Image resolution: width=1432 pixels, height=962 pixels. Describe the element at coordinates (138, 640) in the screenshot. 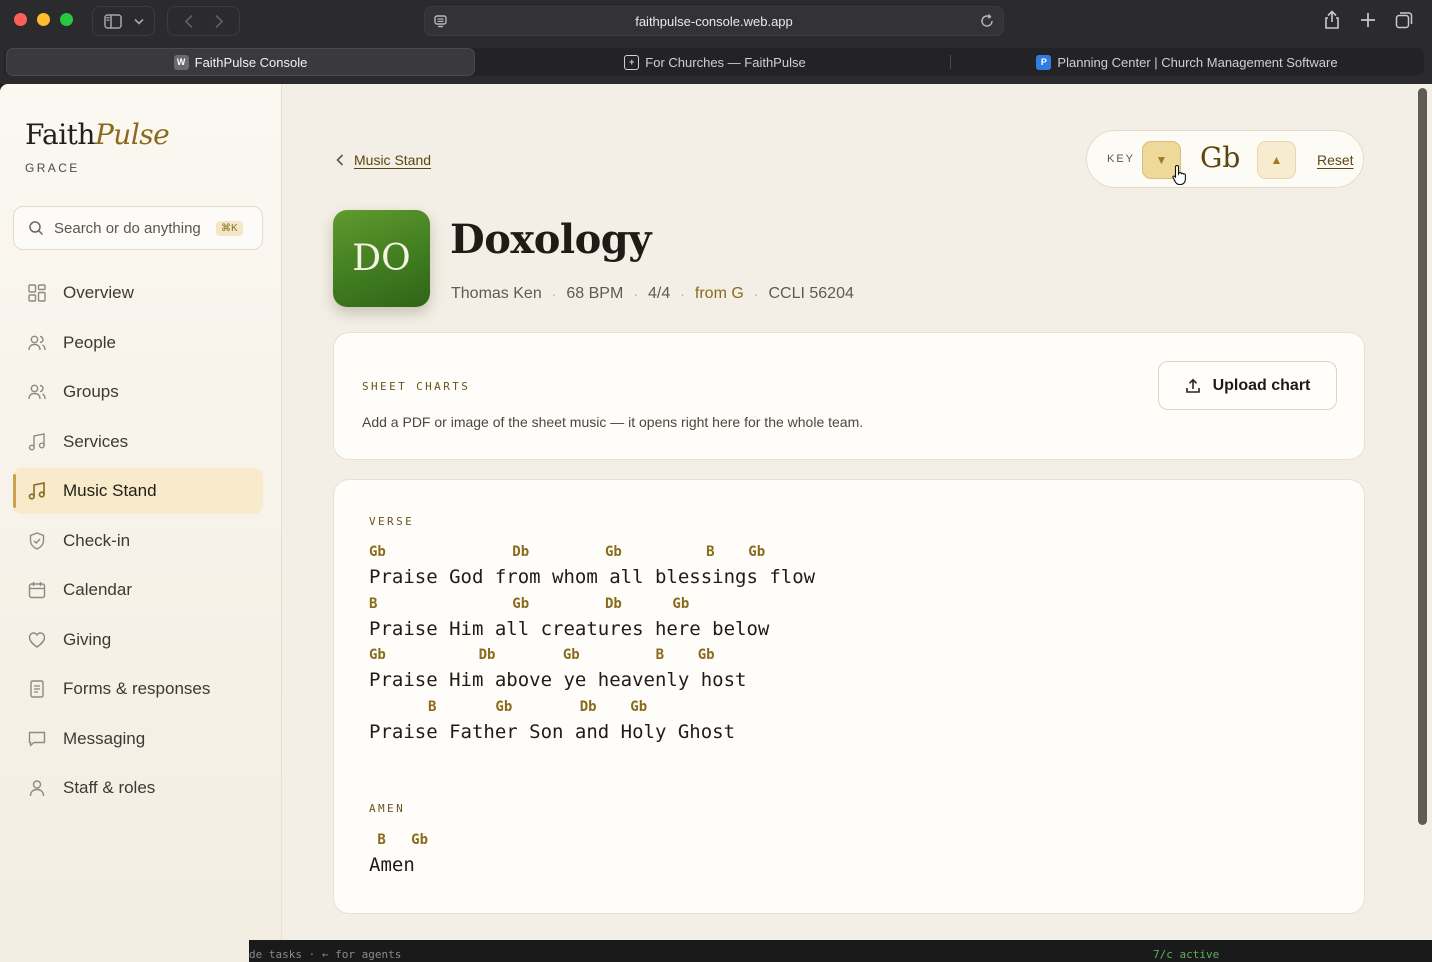

I see `sidebar-item-giving: Giving` at that location.